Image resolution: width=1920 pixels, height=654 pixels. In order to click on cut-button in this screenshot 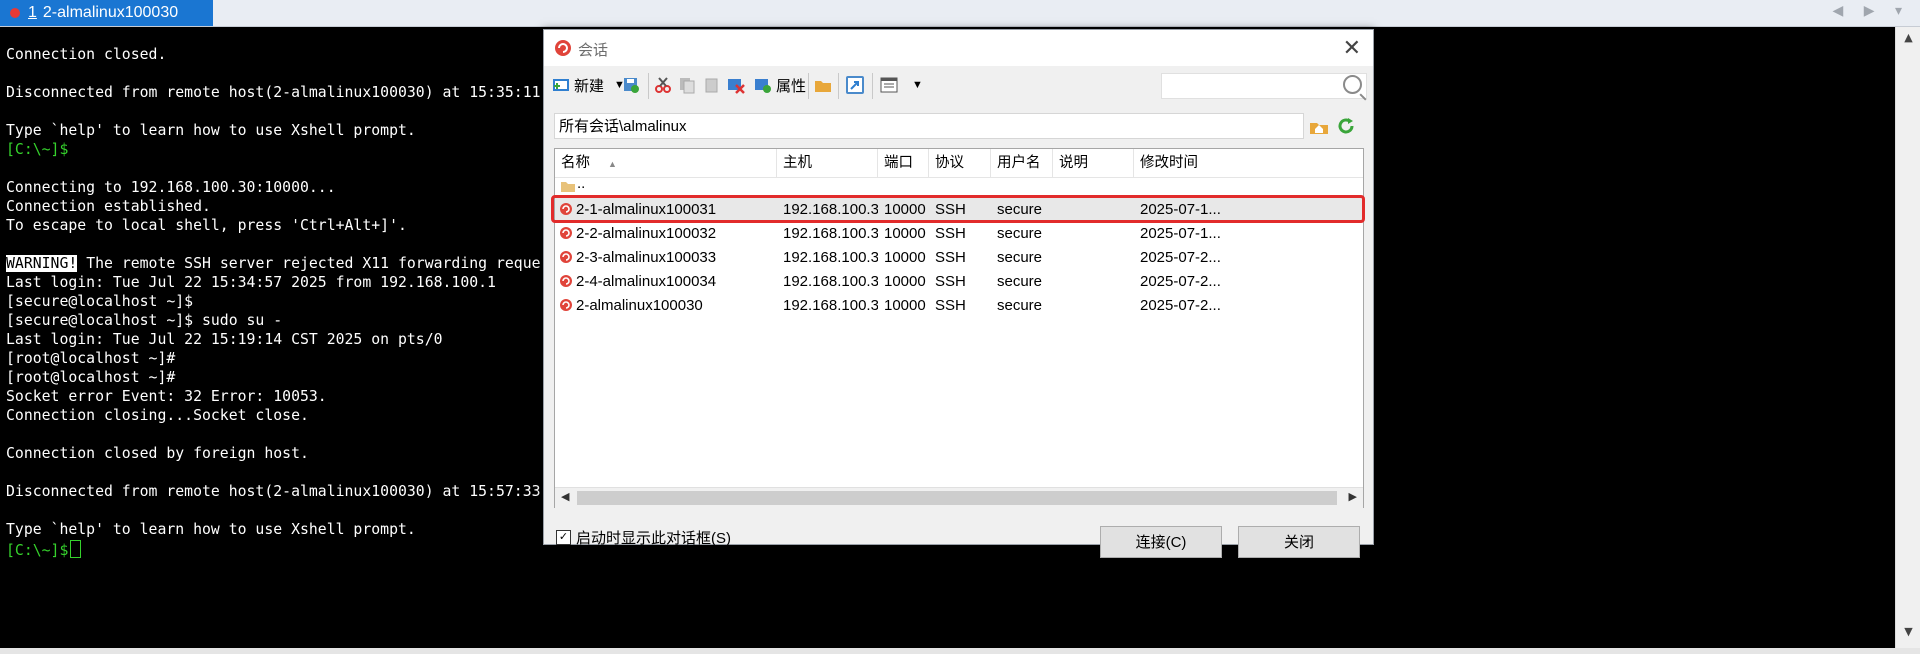, I will do `click(663, 85)`.